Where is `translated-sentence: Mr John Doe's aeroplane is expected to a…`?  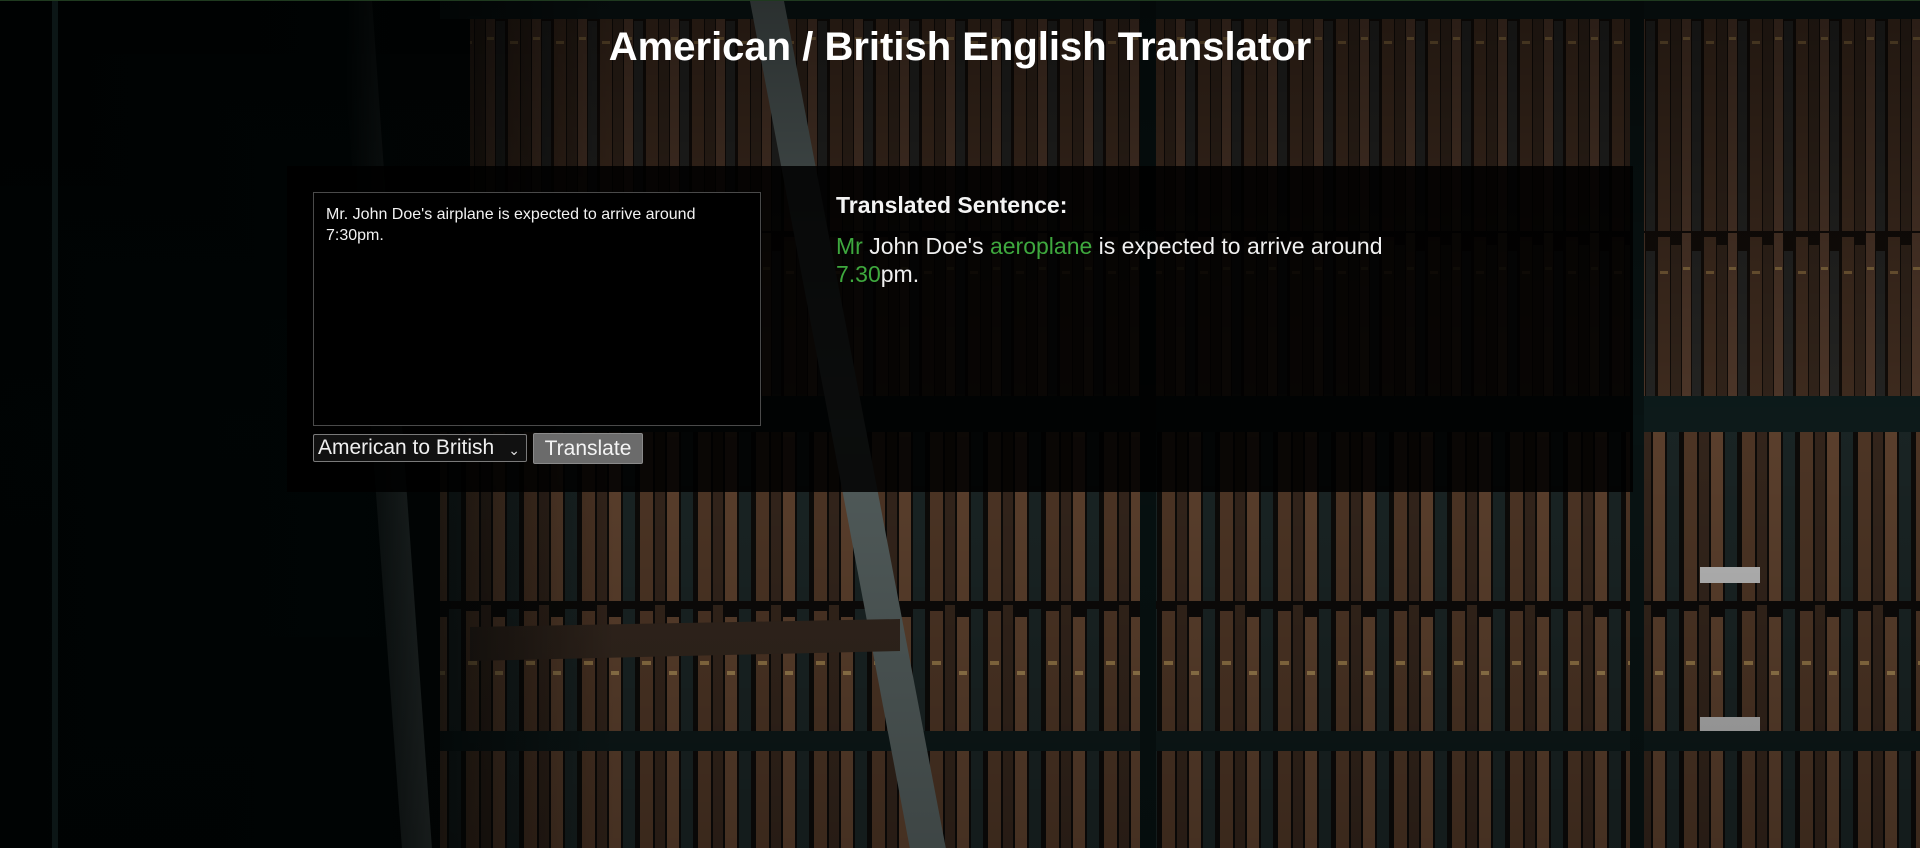
translated-sentence: Mr John Doe's aeroplane is expected to a… is located at coordinates (1136, 260).